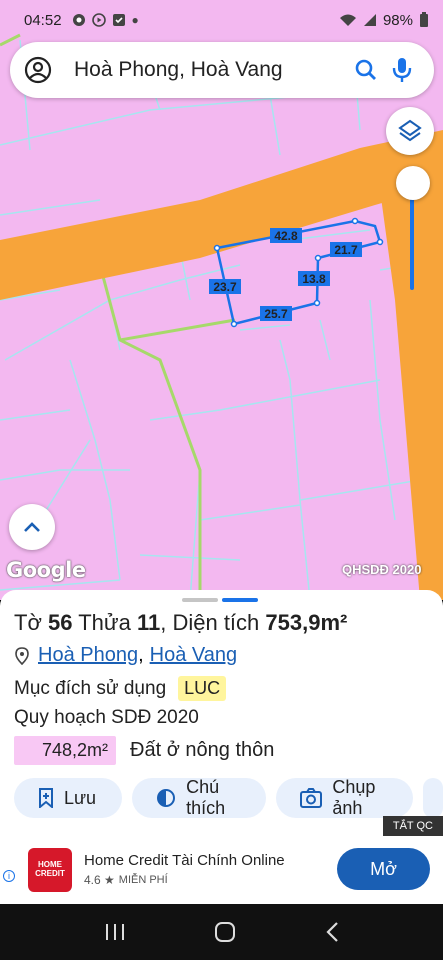 The height and width of the screenshot is (960, 443). What do you see at coordinates (166, 798) in the screenshot?
I see `contrast-icon` at bounding box center [166, 798].